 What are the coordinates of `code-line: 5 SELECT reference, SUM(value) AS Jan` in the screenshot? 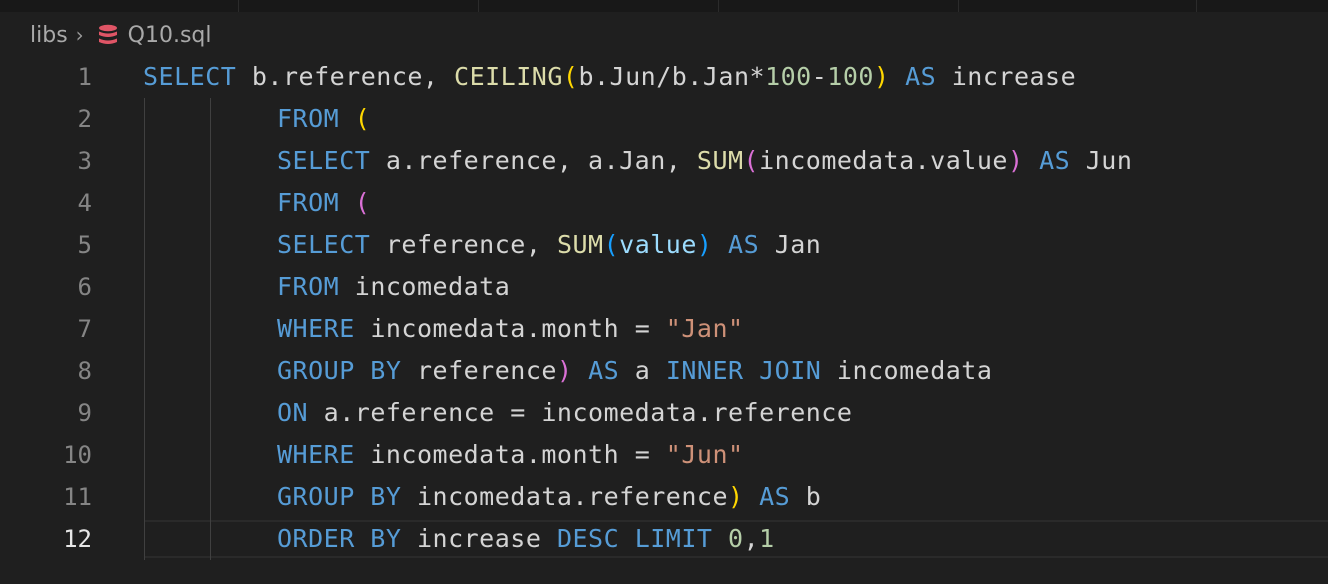 It's located at (664, 245).